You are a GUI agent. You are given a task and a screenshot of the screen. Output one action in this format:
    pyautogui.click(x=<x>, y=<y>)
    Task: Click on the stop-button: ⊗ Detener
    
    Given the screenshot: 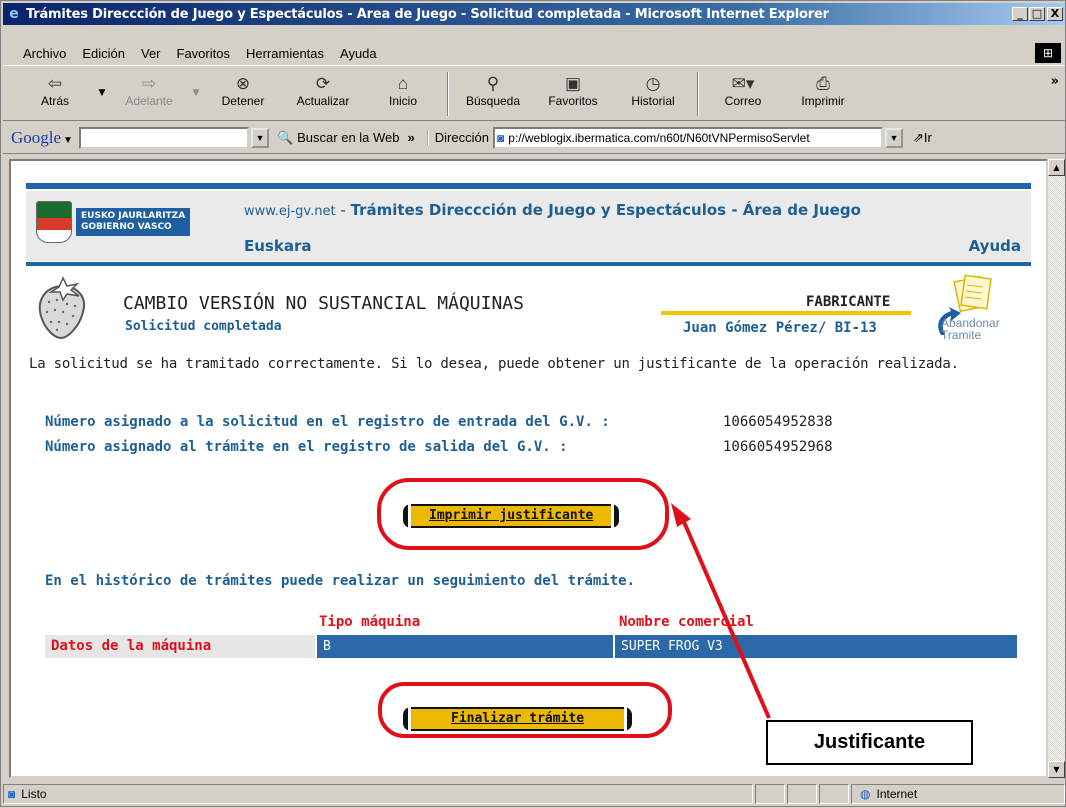 What is the action you would take?
    pyautogui.click(x=243, y=87)
    